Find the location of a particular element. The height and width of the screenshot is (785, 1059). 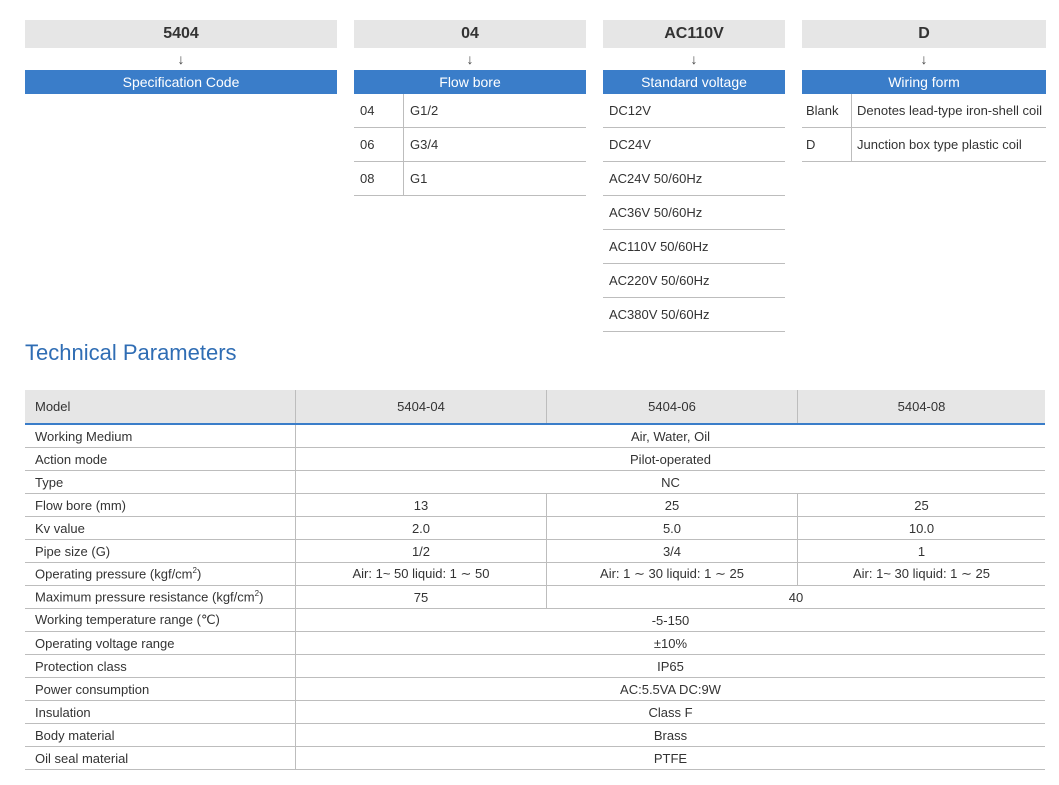

row-value: 5.0 is located at coordinates (672, 528).